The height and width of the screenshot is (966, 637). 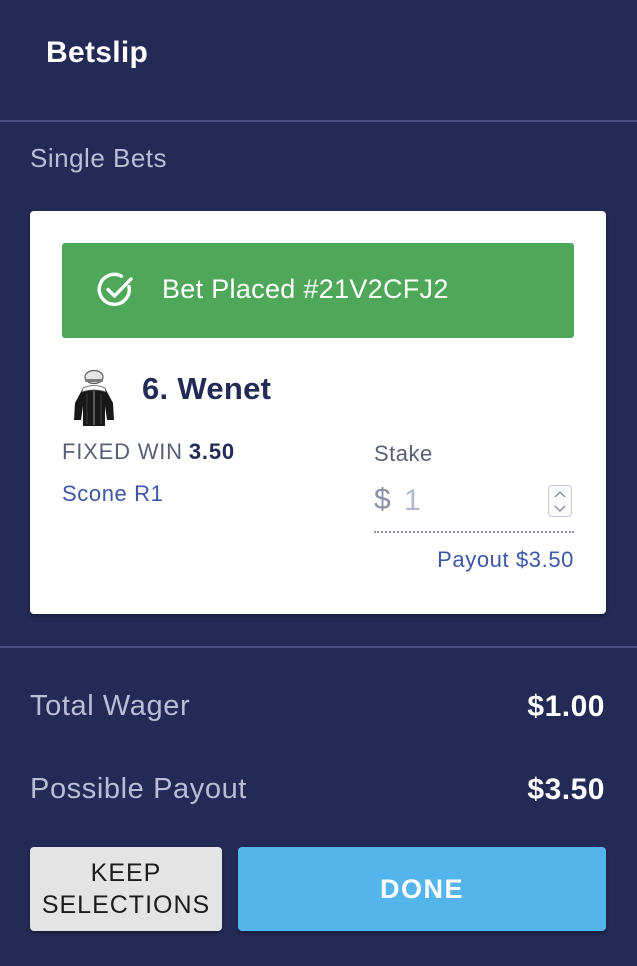 I want to click on runner-name: 6. Wenet, so click(x=207, y=388).